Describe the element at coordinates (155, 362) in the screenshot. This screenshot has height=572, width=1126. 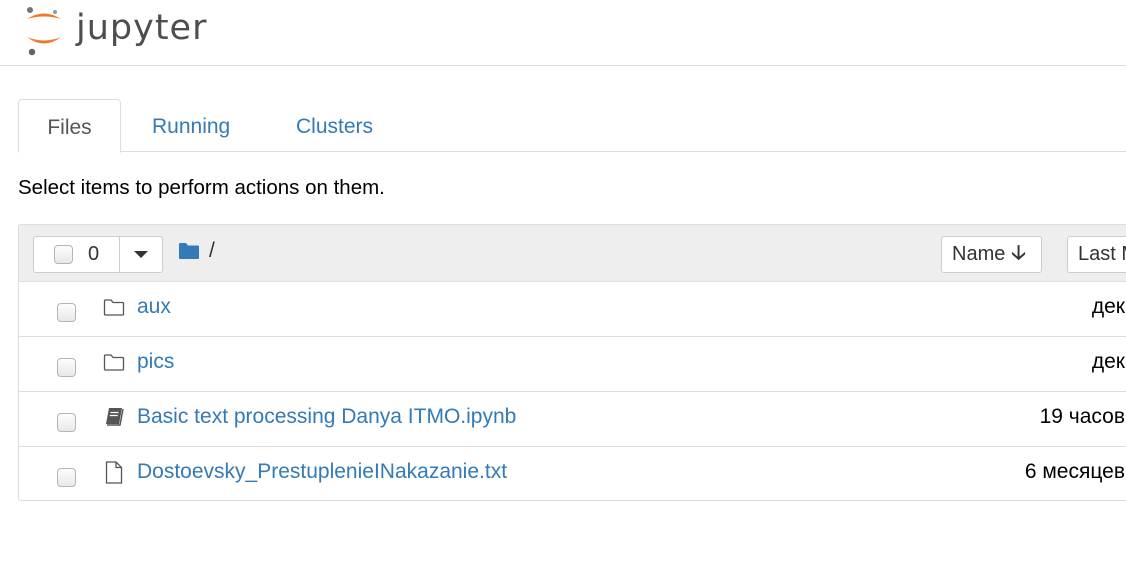
I see `item-name: pics` at that location.